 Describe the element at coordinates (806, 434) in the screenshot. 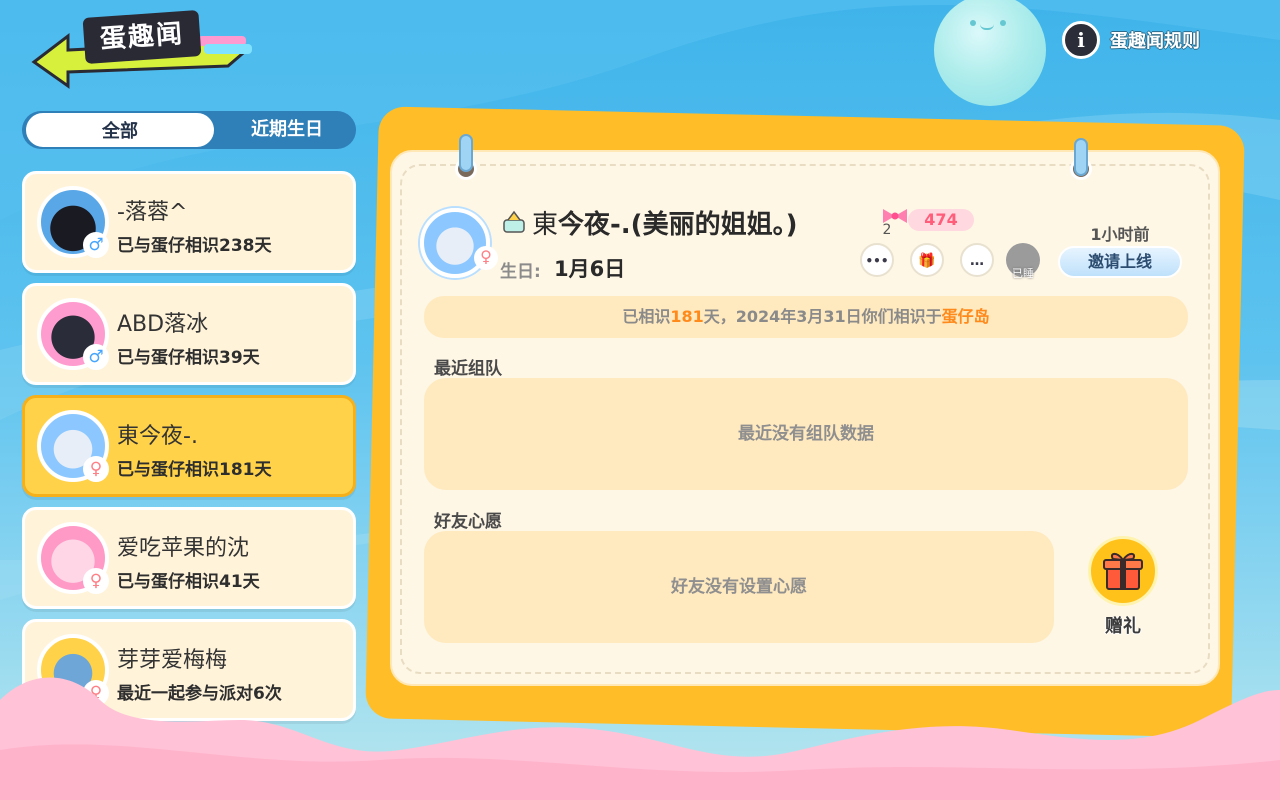

I see `recent-team-empty: 最近没有组队数据` at that location.